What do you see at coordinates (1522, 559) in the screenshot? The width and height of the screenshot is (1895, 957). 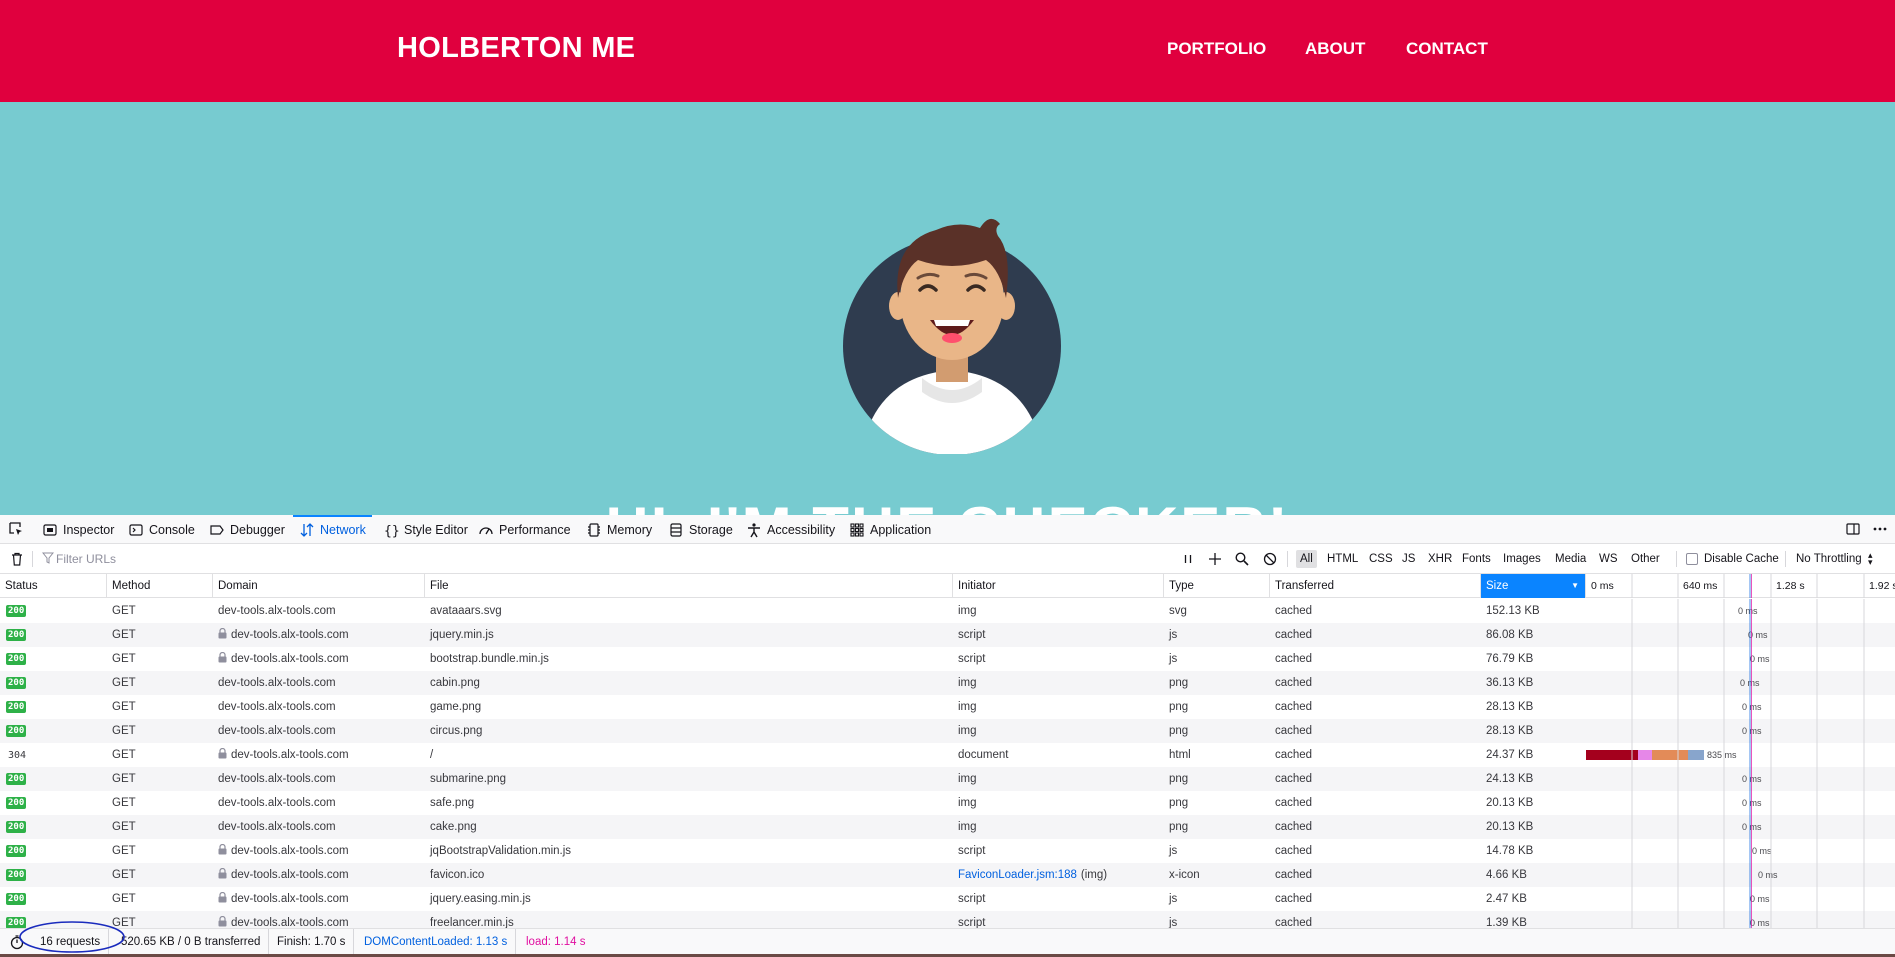 I see `filter-type-images: Images` at bounding box center [1522, 559].